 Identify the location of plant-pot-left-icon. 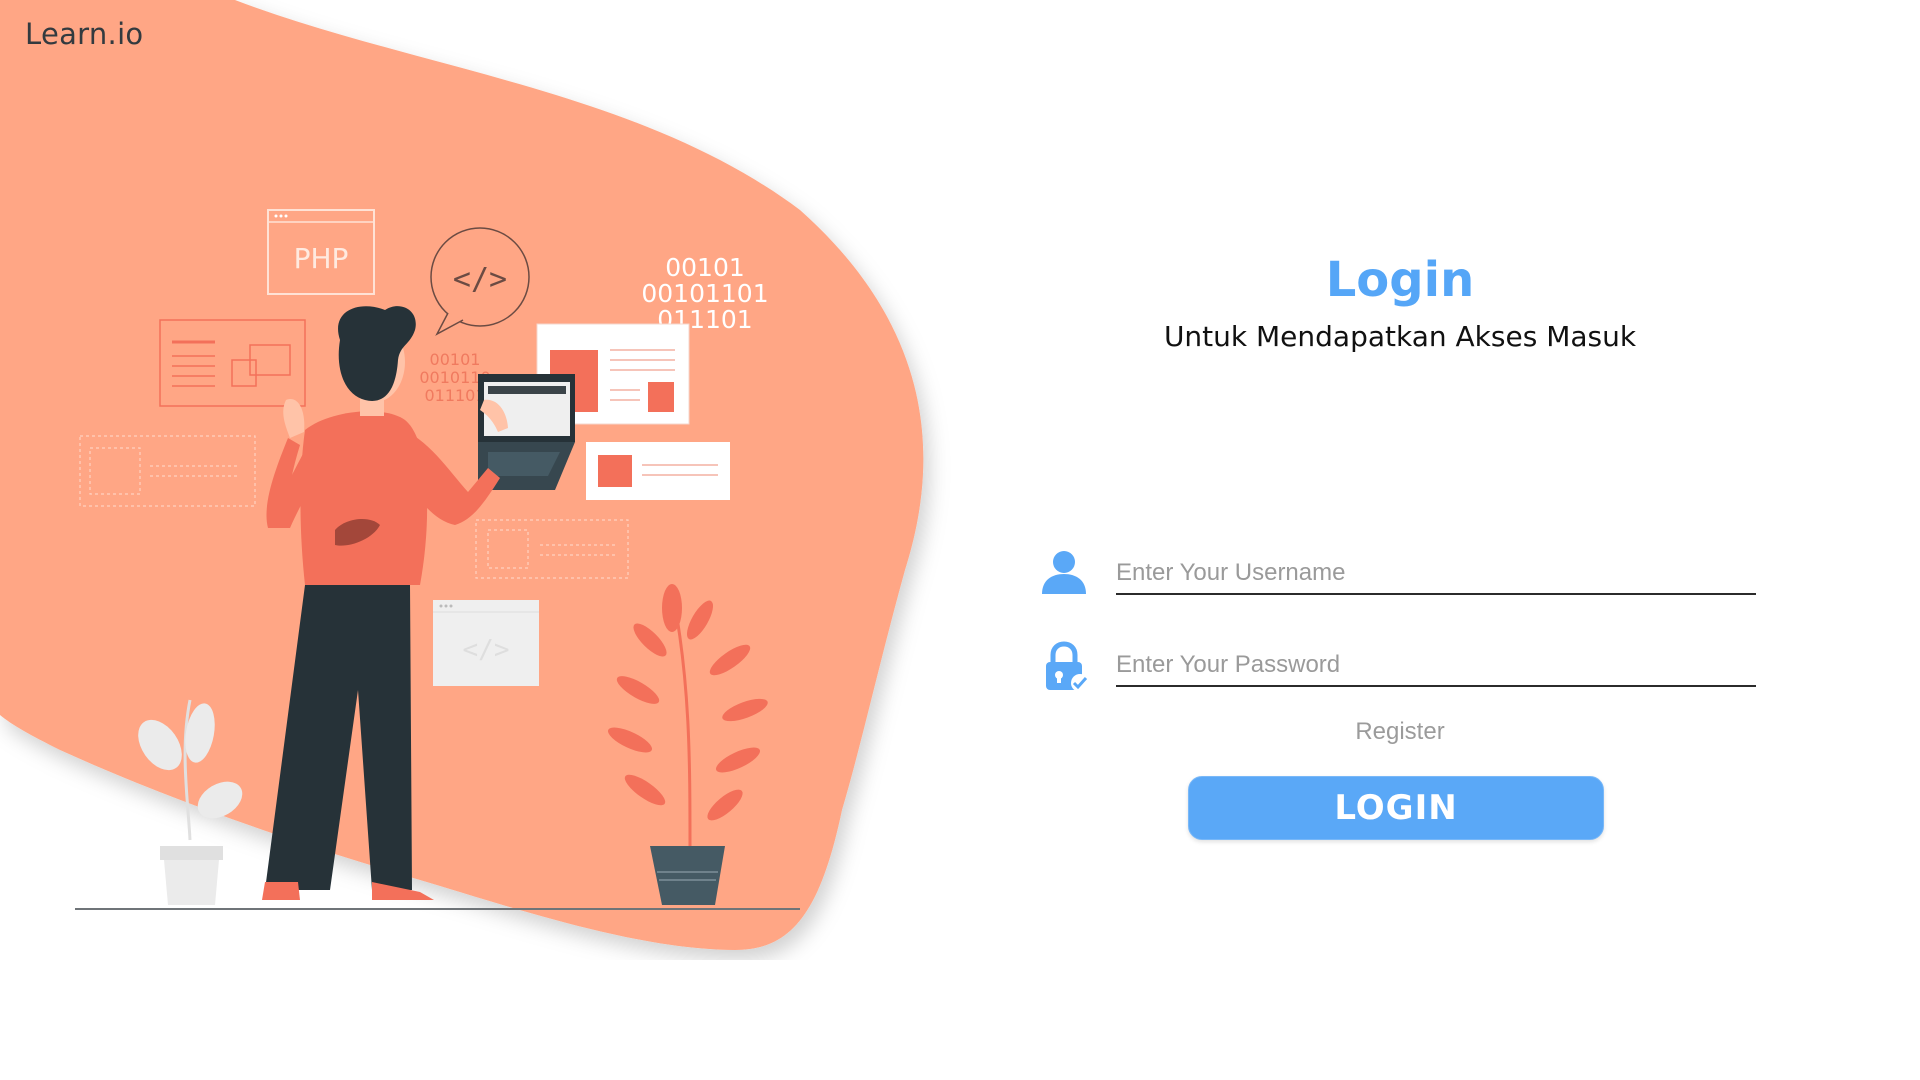
(190, 802).